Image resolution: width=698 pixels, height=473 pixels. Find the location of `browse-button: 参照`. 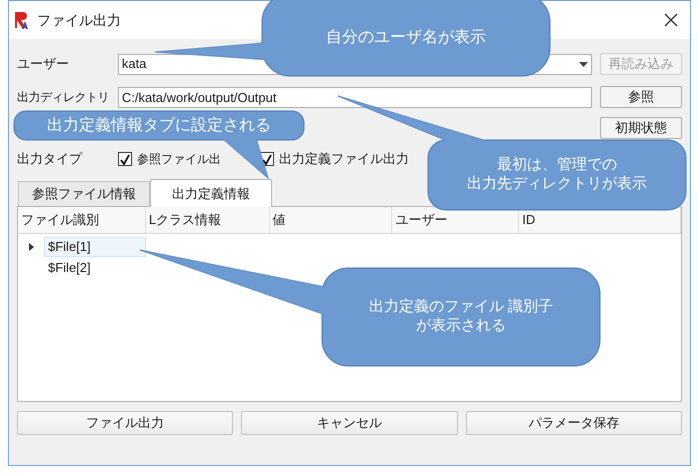

browse-button: 参照 is located at coordinates (641, 97).